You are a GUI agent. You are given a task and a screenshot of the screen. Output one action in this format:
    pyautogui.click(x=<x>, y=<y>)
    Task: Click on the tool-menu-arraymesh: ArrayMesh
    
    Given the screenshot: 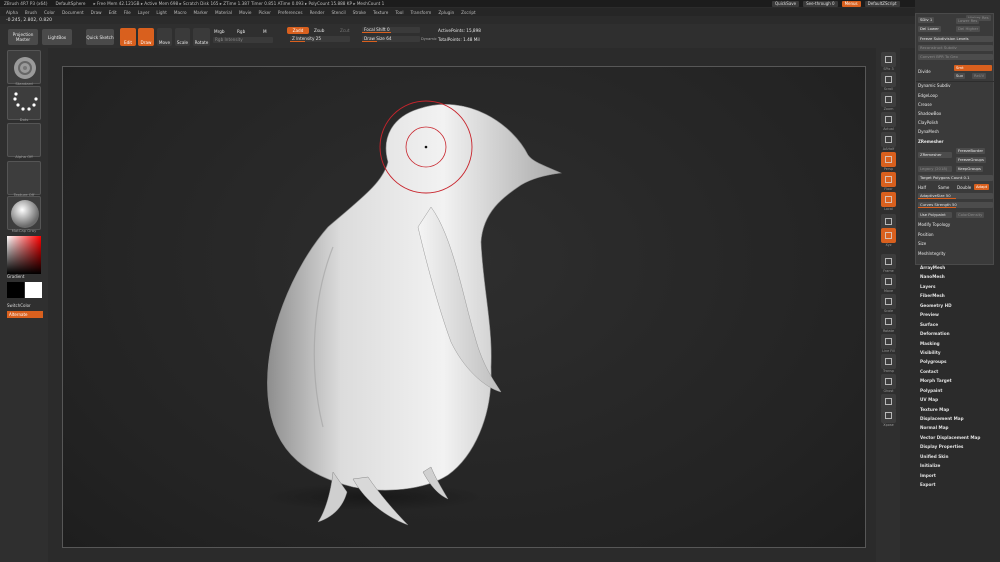 What is the action you would take?
    pyautogui.click(x=957, y=267)
    